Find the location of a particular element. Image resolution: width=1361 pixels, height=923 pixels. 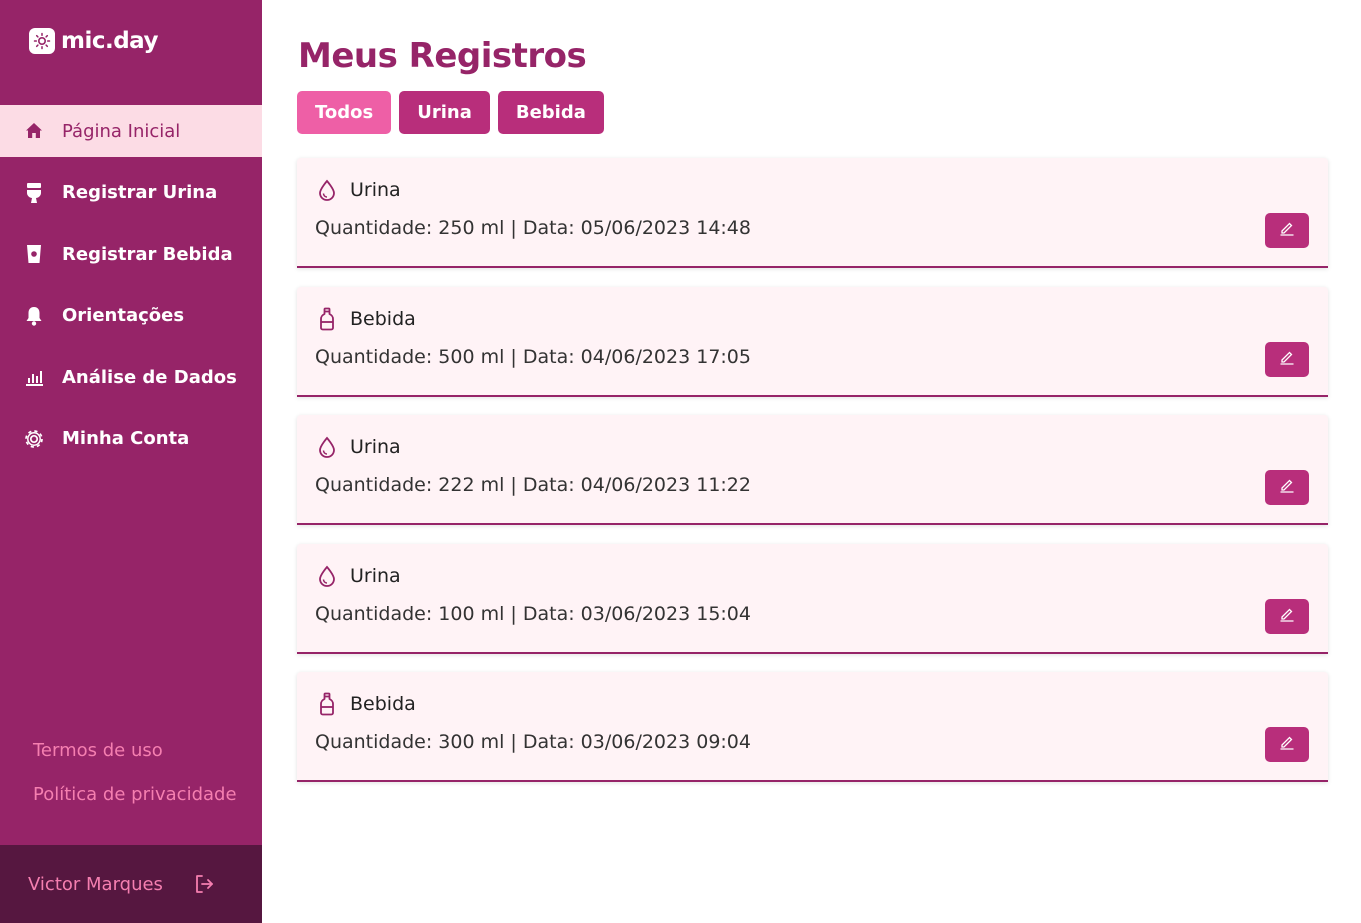

app-logo: mic.day is located at coordinates (94, 41).